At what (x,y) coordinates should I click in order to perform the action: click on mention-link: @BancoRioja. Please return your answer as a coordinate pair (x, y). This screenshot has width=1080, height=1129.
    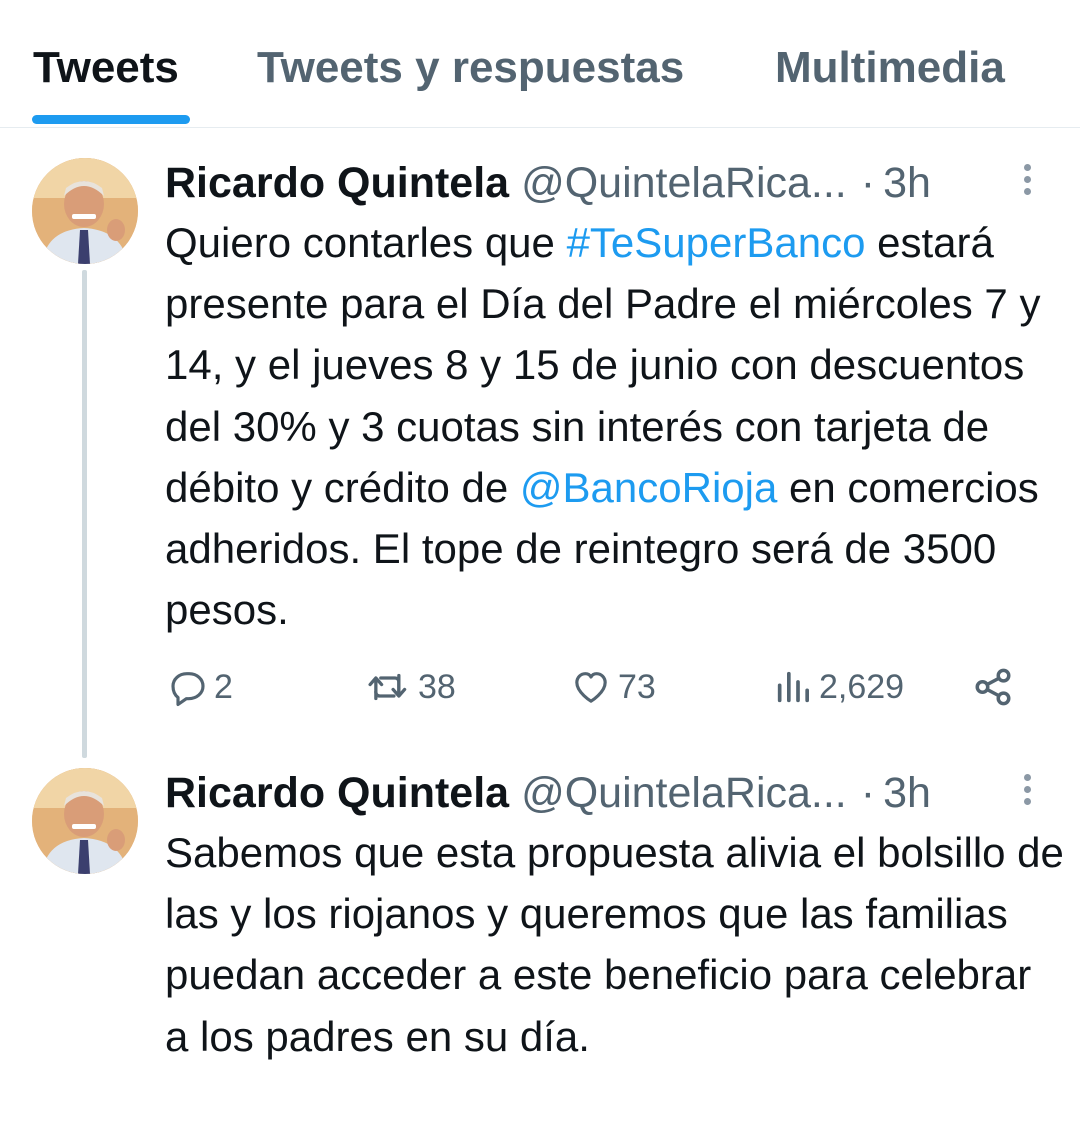
    Looking at the image, I should click on (648, 487).